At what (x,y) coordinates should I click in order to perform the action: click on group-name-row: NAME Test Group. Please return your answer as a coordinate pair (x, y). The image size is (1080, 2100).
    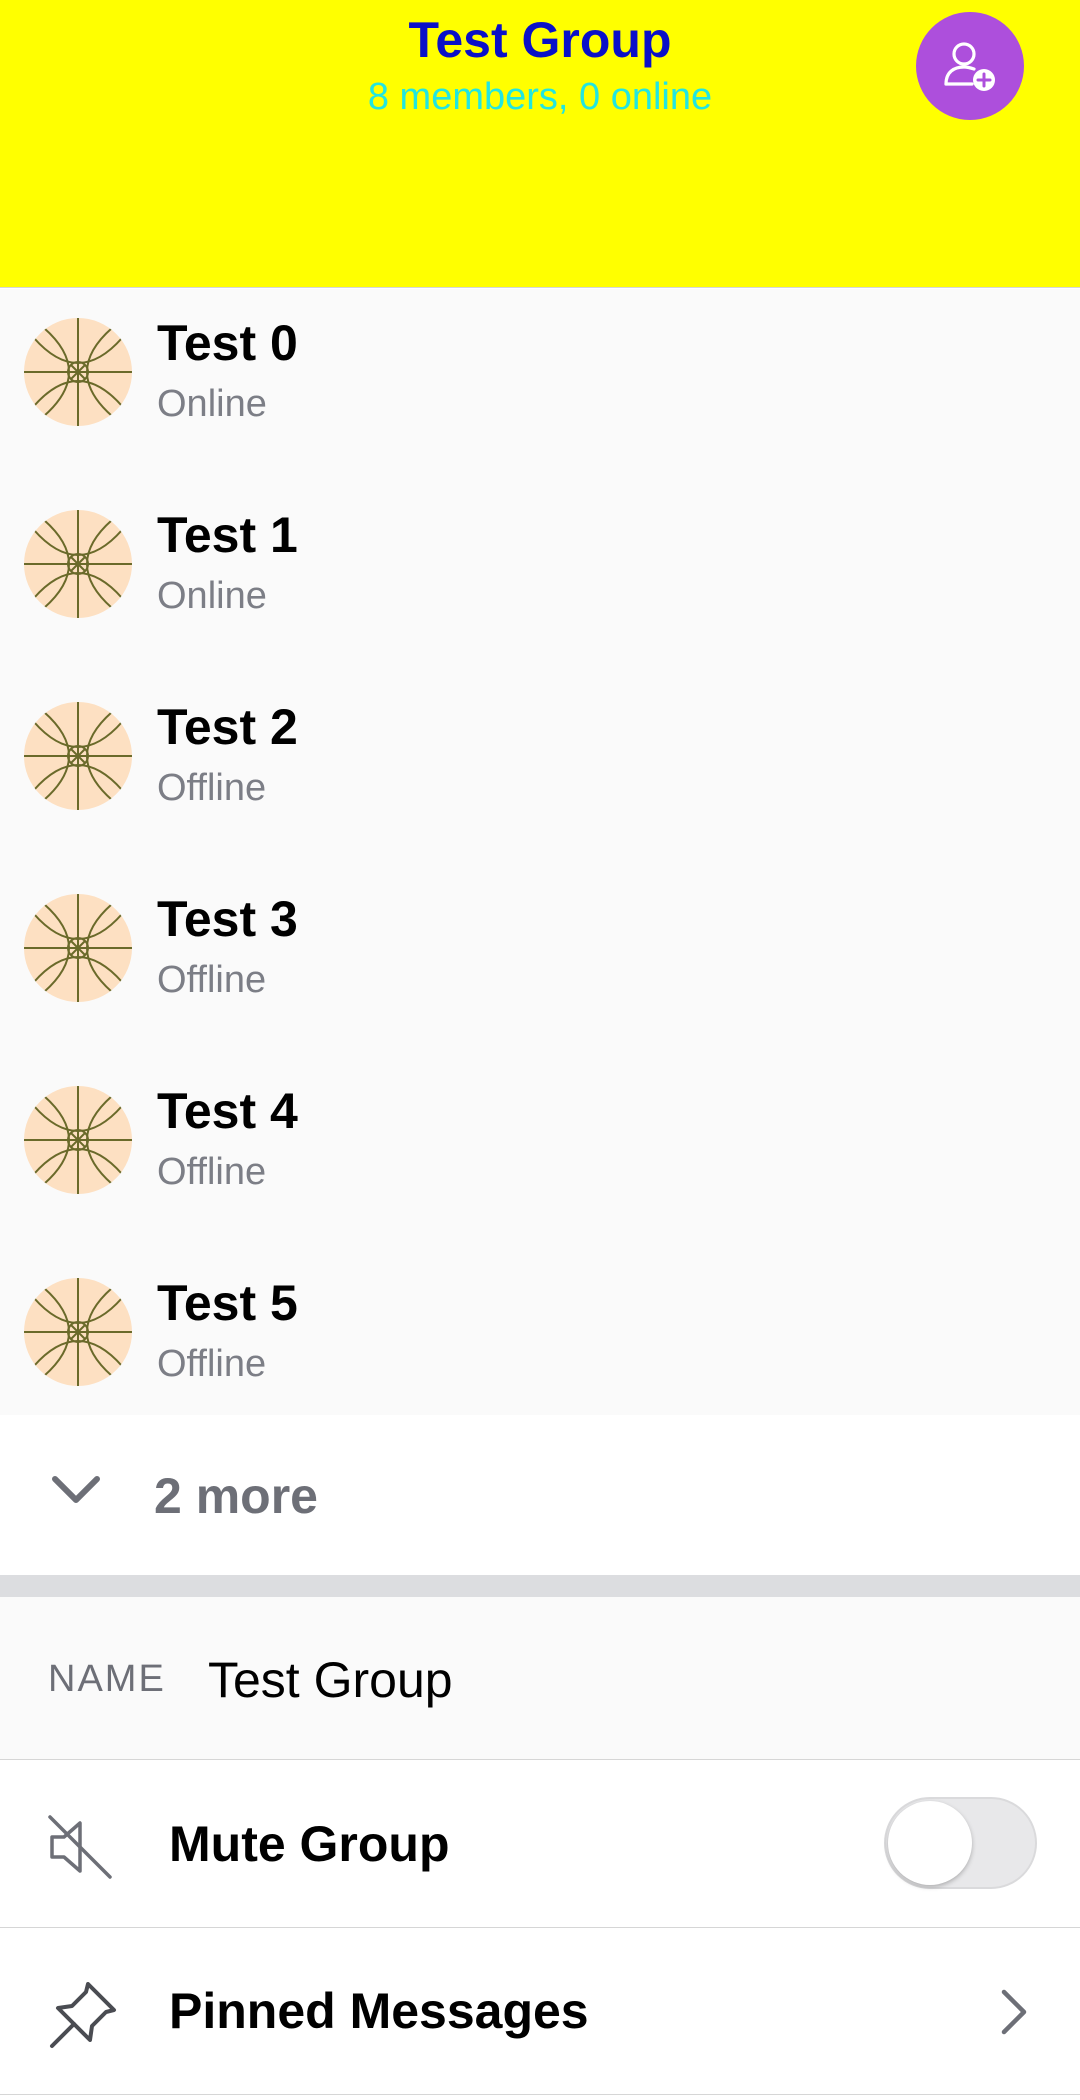
    Looking at the image, I should click on (540, 1678).